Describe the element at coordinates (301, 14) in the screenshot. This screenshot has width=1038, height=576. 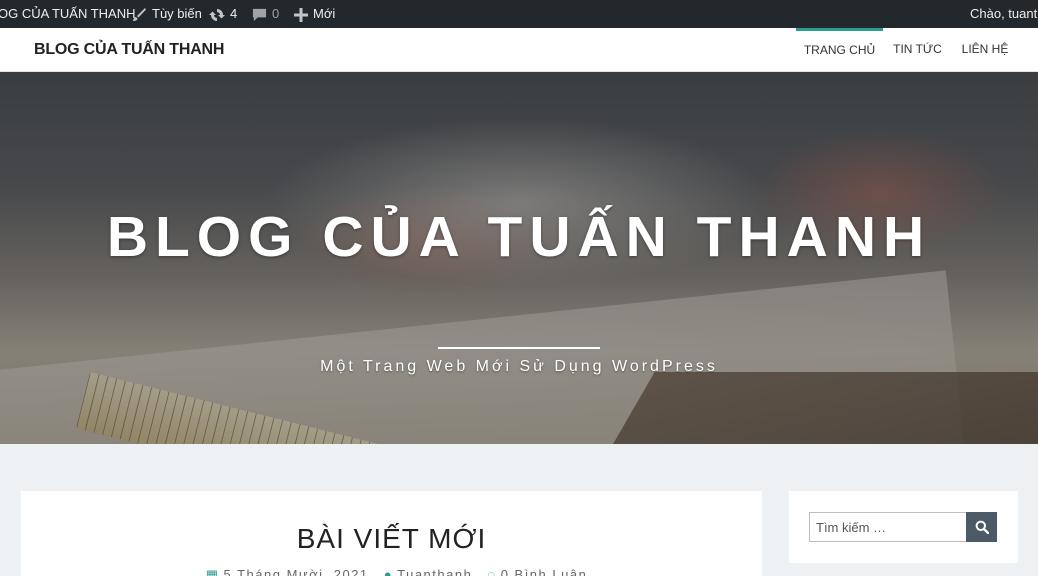
I see `plus-icon` at that location.